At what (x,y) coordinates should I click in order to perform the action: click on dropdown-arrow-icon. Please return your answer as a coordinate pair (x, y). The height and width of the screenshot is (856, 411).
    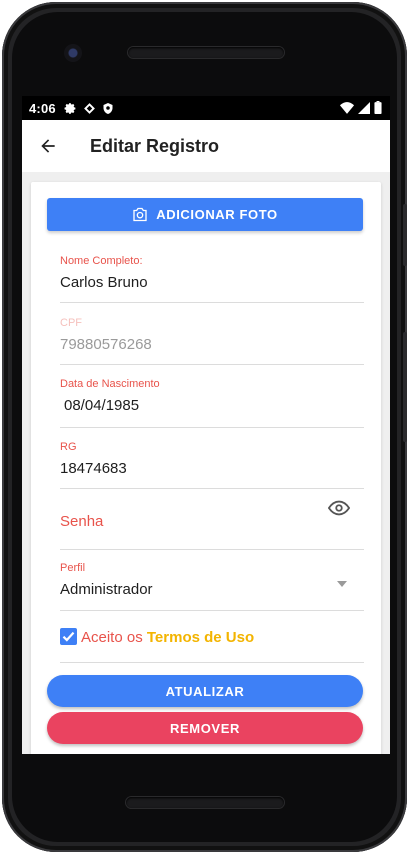
    Looking at the image, I should click on (342, 584).